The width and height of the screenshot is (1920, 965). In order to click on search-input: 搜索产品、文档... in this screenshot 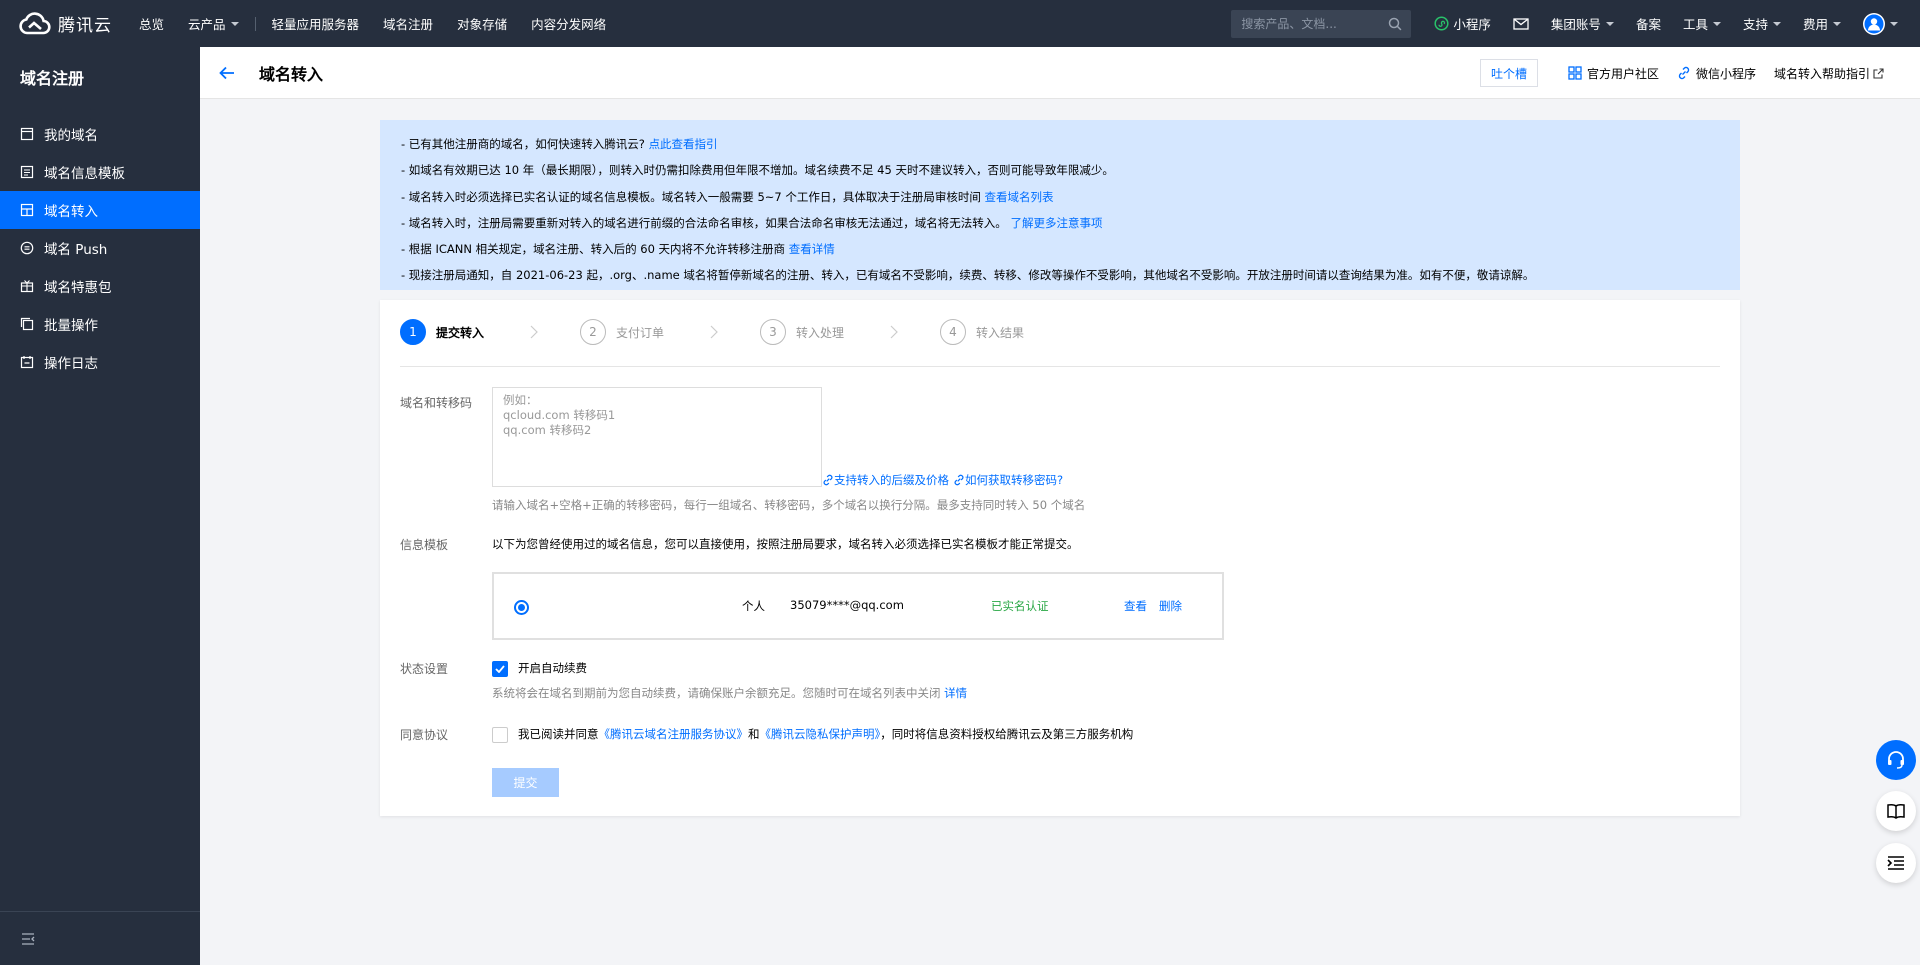, I will do `click(1321, 23)`.